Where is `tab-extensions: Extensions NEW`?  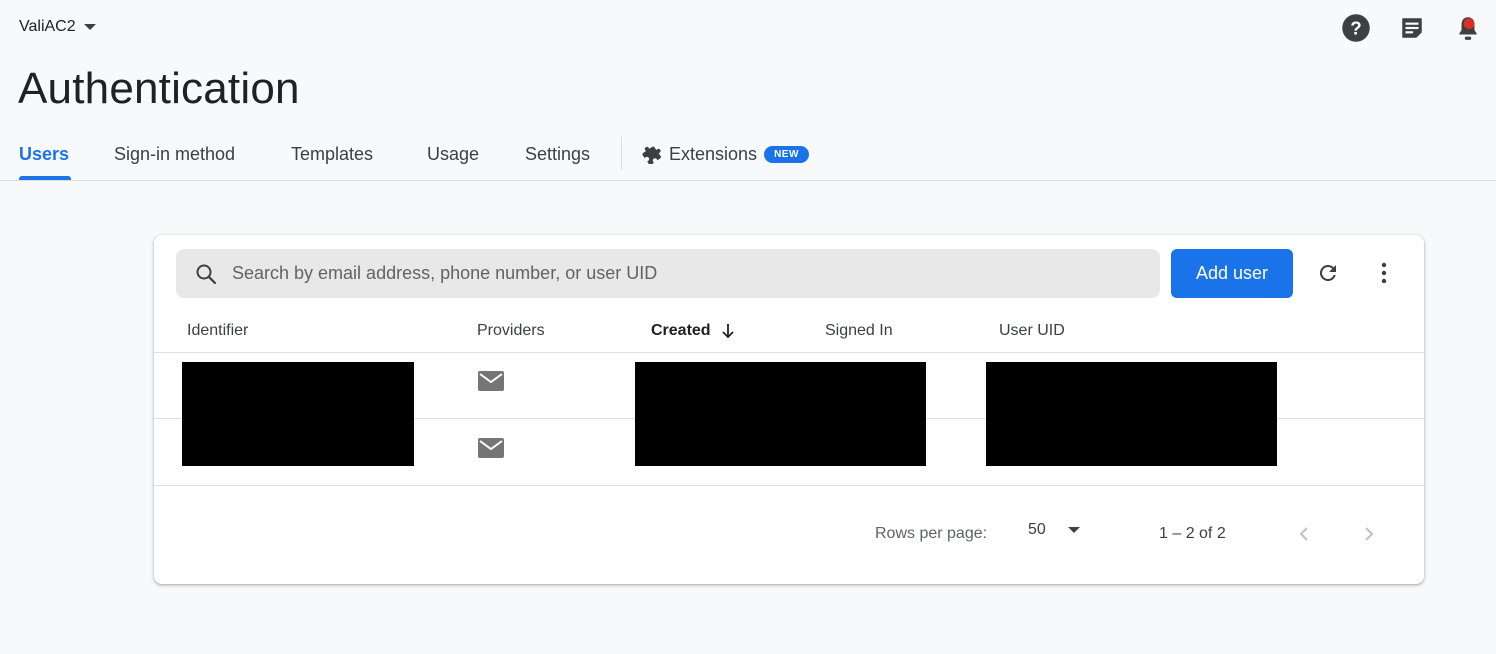
tab-extensions: Extensions NEW is located at coordinates (725, 154).